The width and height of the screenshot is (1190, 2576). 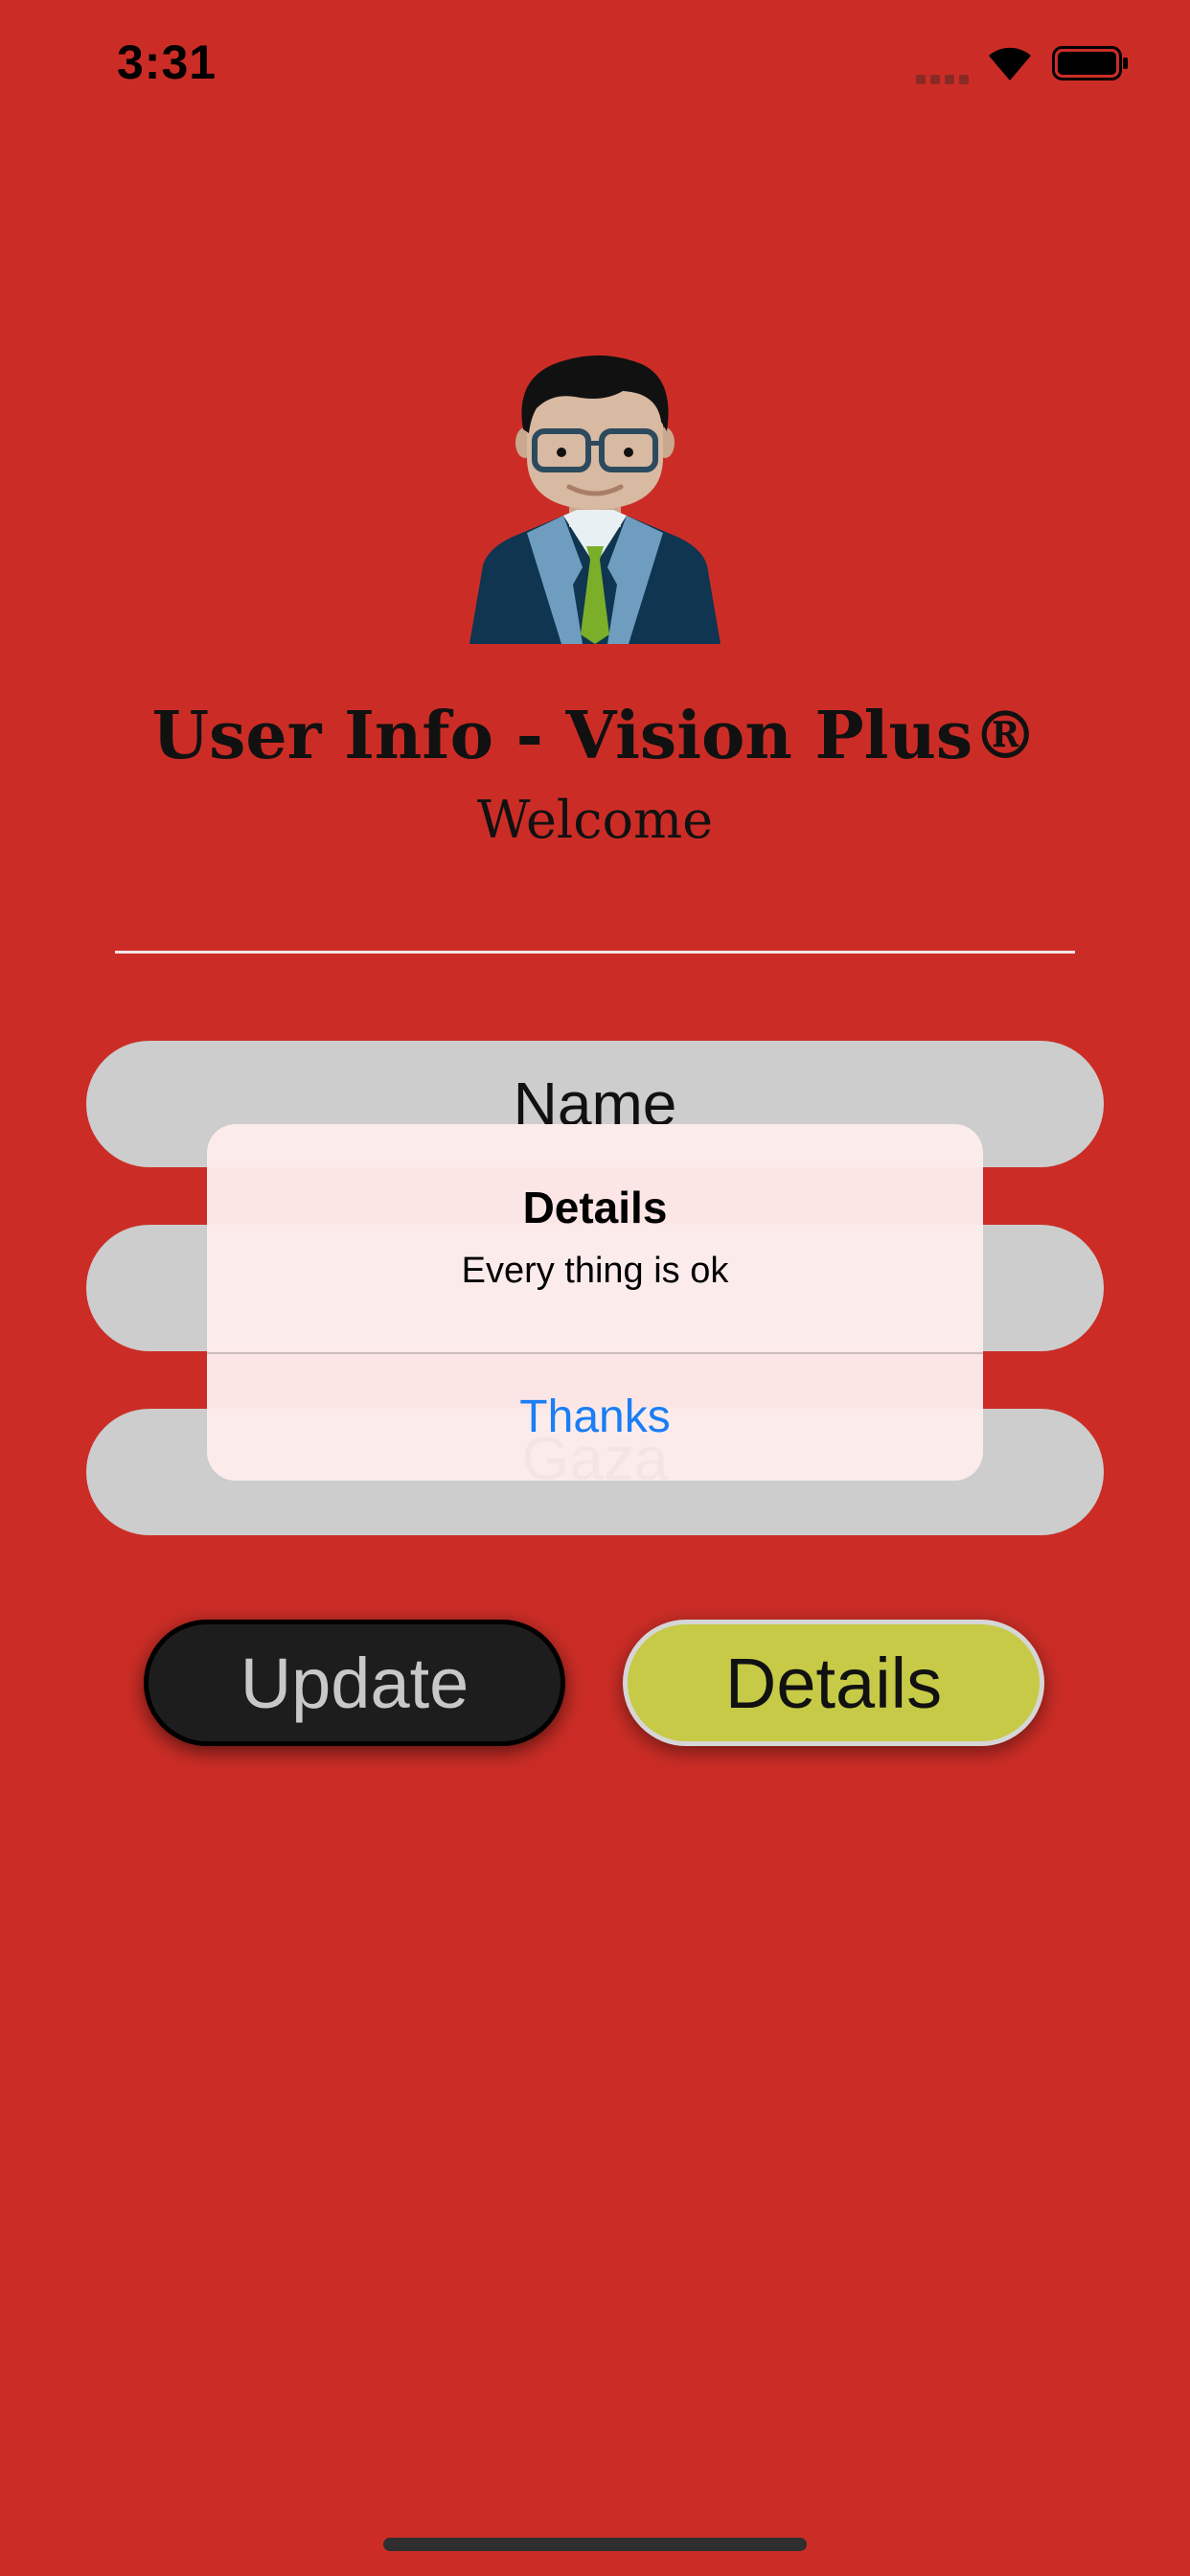 What do you see at coordinates (595, 67) in the screenshot?
I see `status-bar: 3:31` at bounding box center [595, 67].